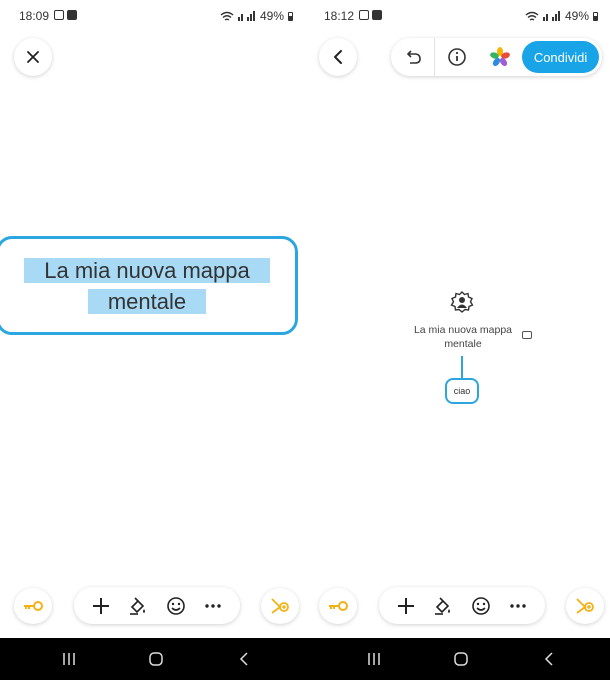  I want to click on note-icon, so click(527, 335).